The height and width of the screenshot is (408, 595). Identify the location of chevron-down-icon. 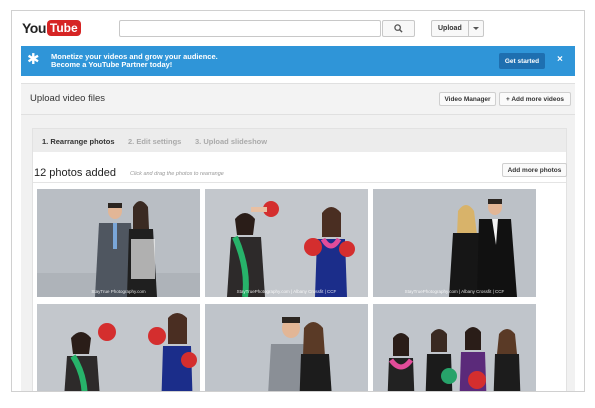
(475, 28).